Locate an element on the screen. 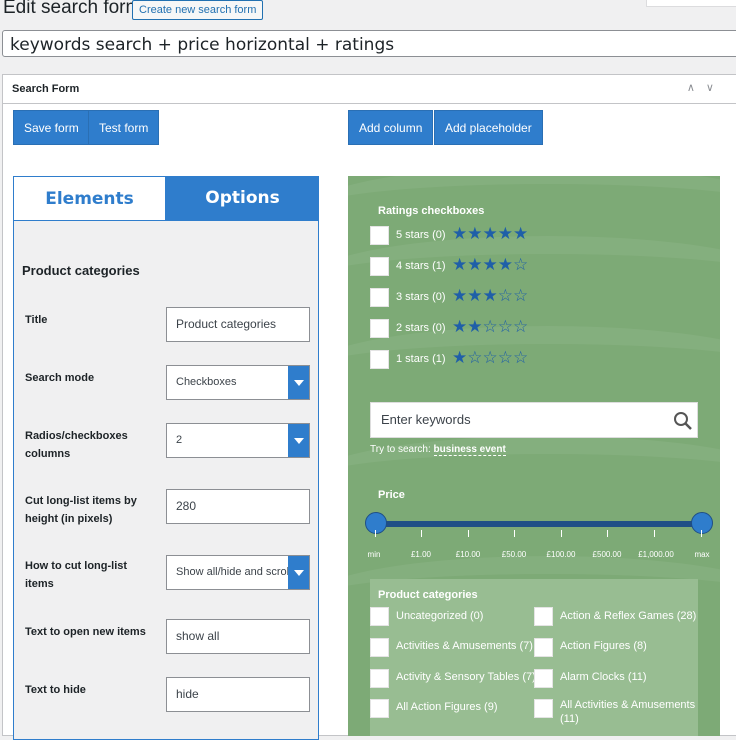 This screenshot has height=740, width=736. how-to-cut-select: Show all/hide and scroll is located at coordinates (238, 572).